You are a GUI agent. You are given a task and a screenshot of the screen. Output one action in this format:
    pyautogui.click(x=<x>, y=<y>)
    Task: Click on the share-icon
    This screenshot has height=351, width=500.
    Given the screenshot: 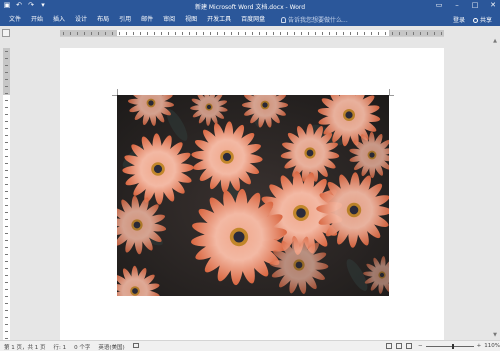 What is the action you would take?
    pyautogui.click(x=475, y=20)
    